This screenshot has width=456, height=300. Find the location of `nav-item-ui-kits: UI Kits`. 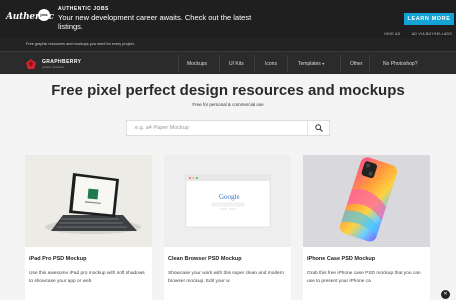

nav-item-ui-kits: UI Kits is located at coordinates (236, 64).